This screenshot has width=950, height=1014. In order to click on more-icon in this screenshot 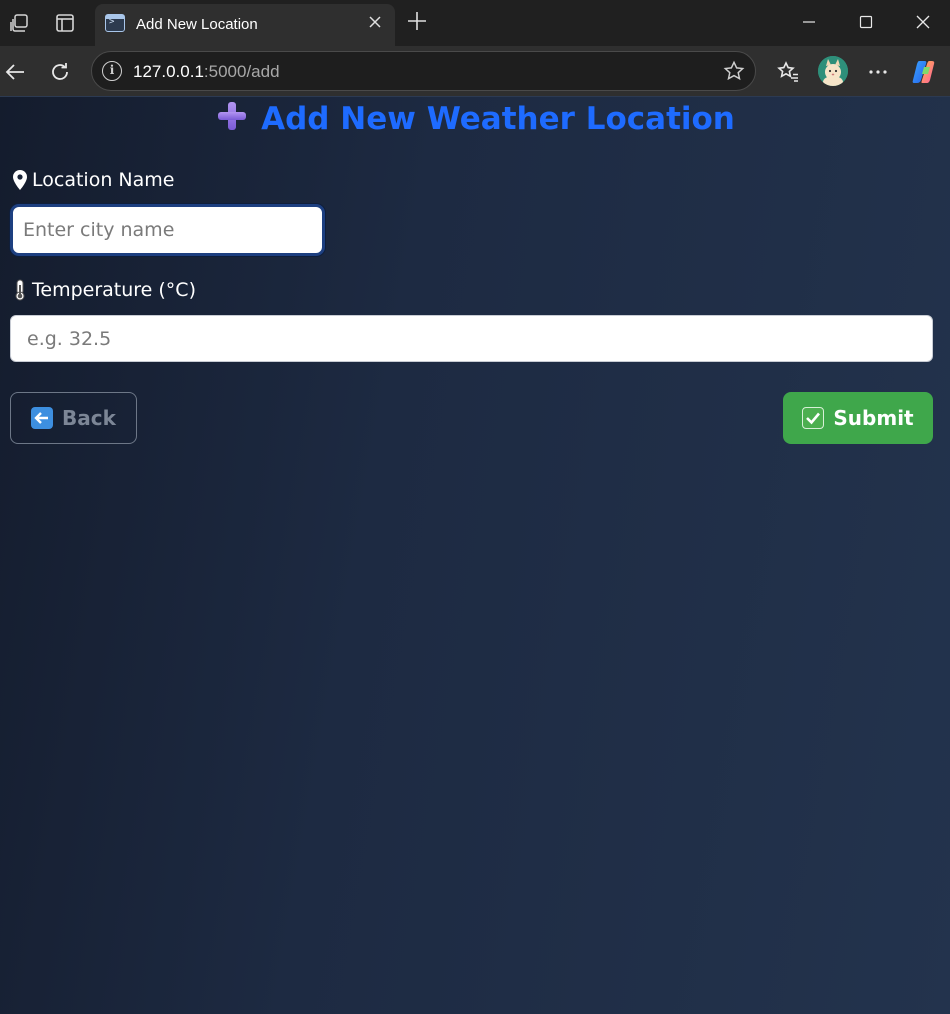, I will do `click(878, 72)`.